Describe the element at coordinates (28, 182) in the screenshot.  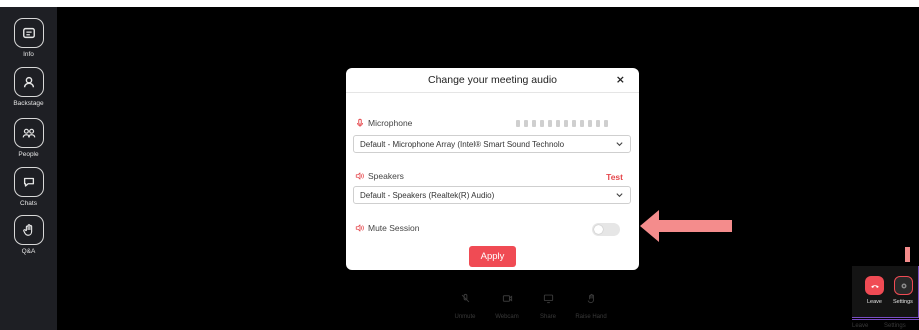
I see `chat-icon` at that location.